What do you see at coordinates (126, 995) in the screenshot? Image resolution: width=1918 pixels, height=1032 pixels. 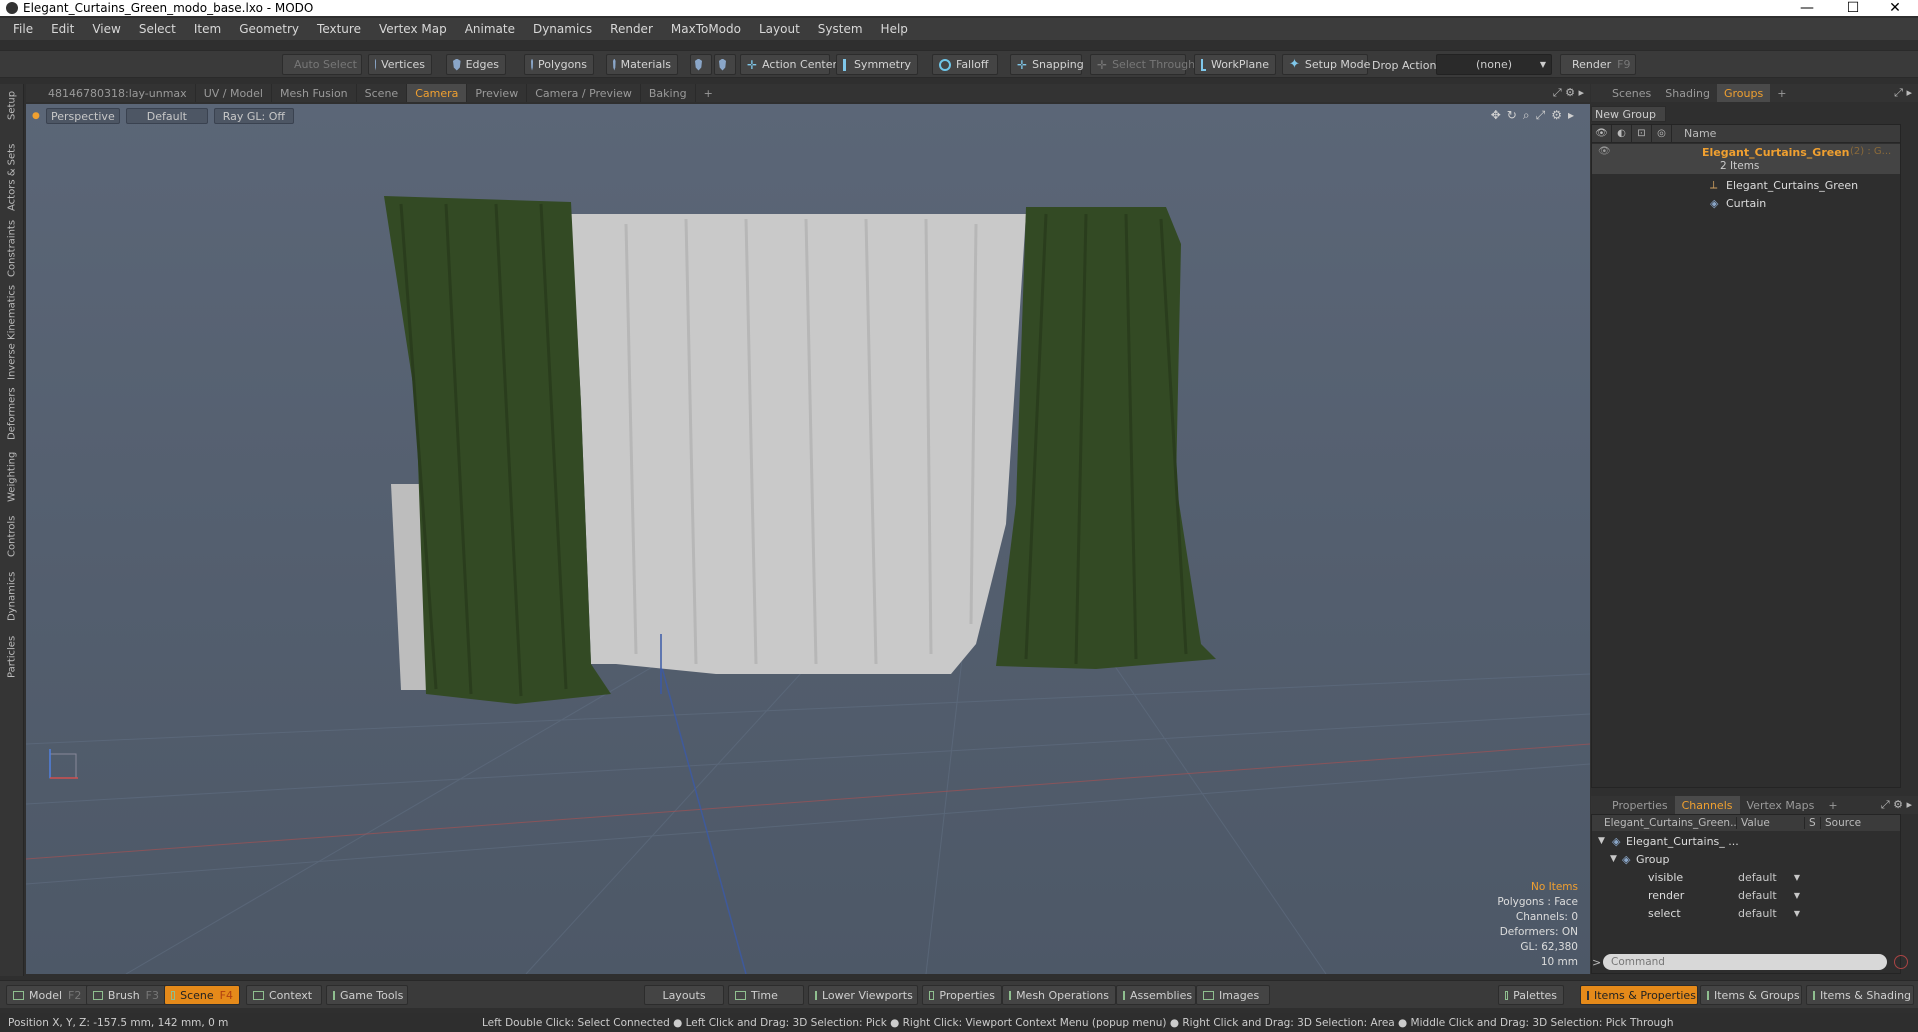 I see `brush-layout-button: Brush F3` at bounding box center [126, 995].